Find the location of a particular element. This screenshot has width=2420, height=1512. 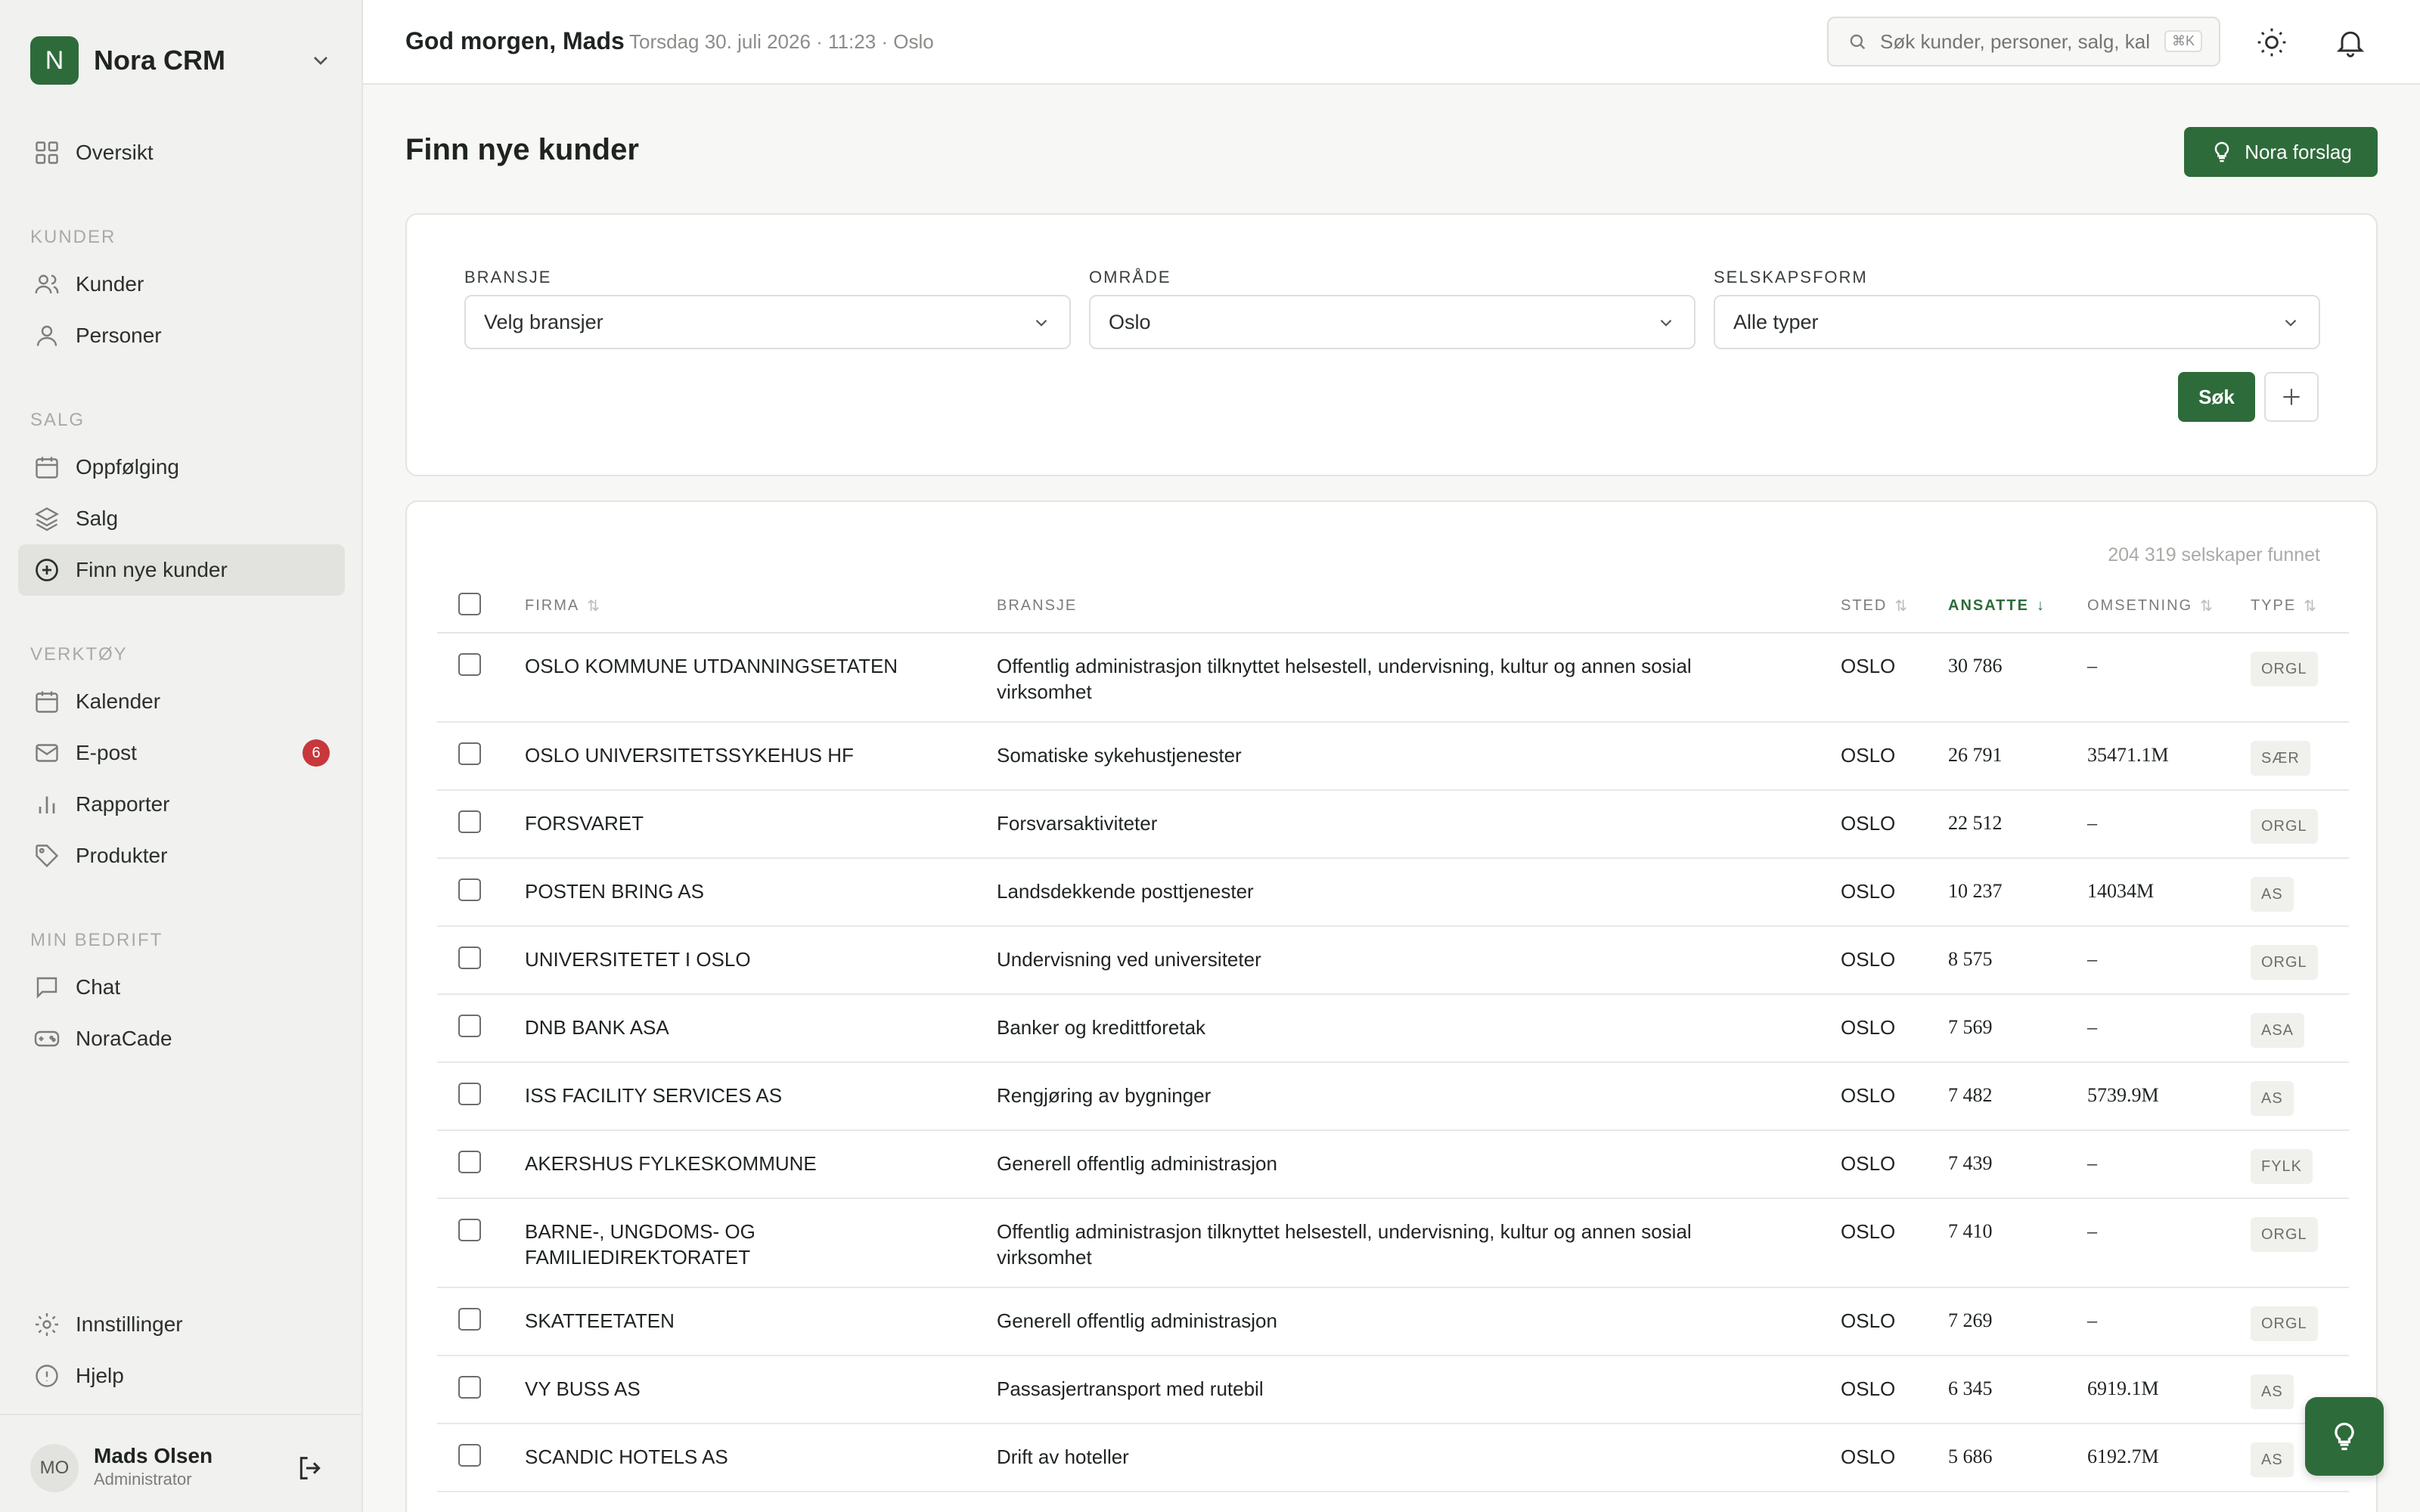

calendar-icon is located at coordinates (47, 702).